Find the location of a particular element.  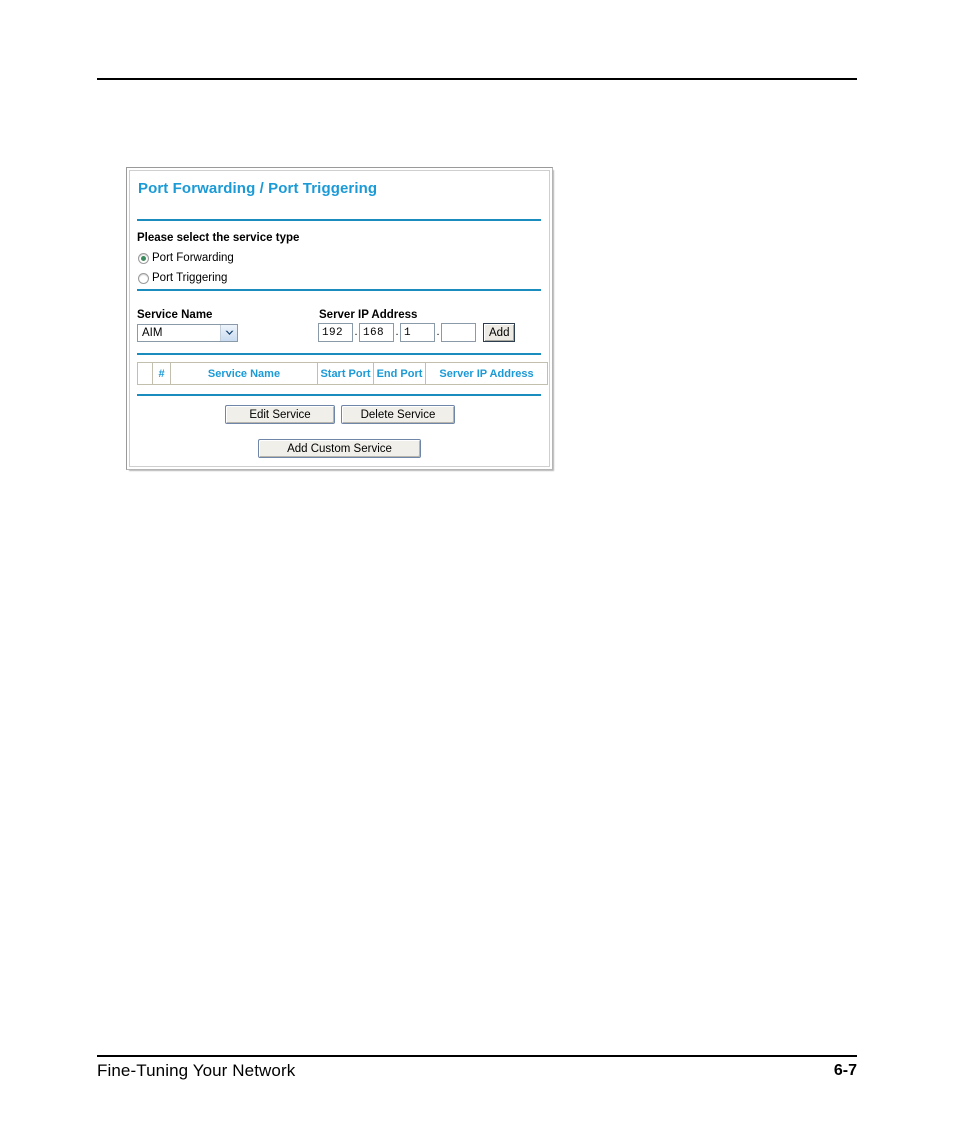

page-title: Port Forwarding / Port Triggering is located at coordinates (258, 188).